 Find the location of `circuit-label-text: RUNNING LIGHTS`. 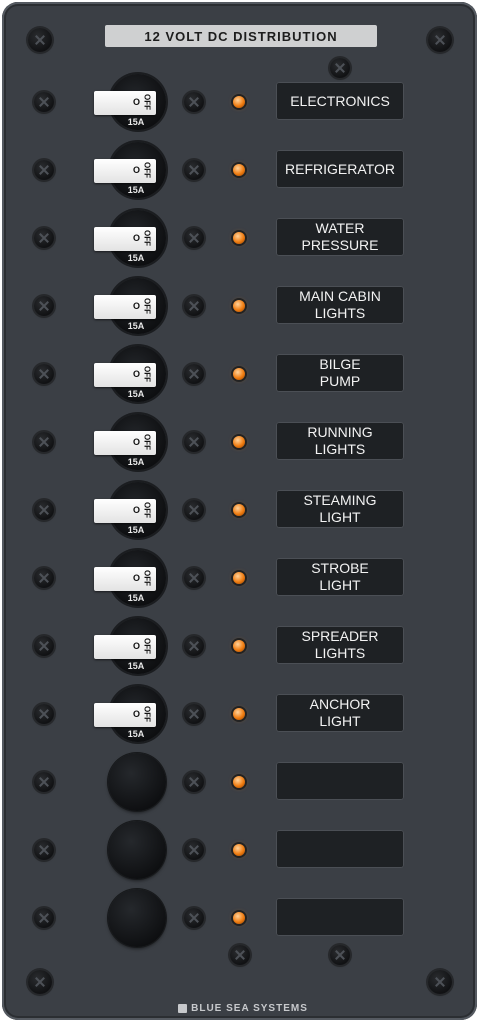

circuit-label-text: RUNNING LIGHTS is located at coordinates (340, 440).